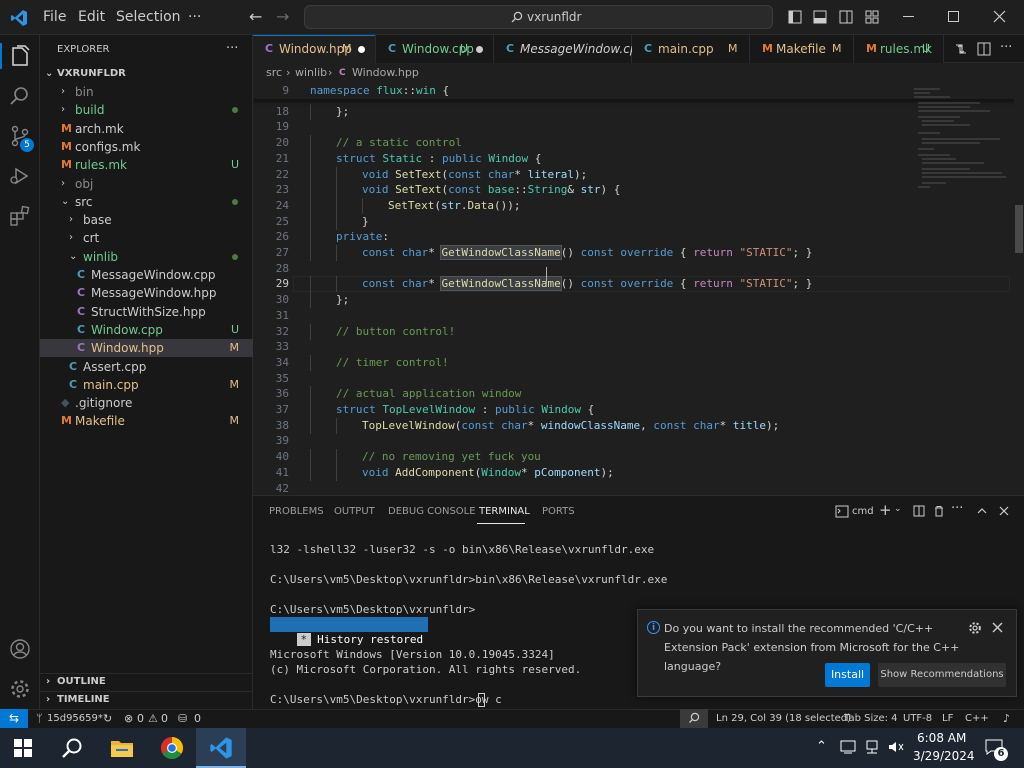 The height and width of the screenshot is (768, 1024). What do you see at coordinates (20, 649) in the screenshot?
I see `accounts-icon` at bounding box center [20, 649].